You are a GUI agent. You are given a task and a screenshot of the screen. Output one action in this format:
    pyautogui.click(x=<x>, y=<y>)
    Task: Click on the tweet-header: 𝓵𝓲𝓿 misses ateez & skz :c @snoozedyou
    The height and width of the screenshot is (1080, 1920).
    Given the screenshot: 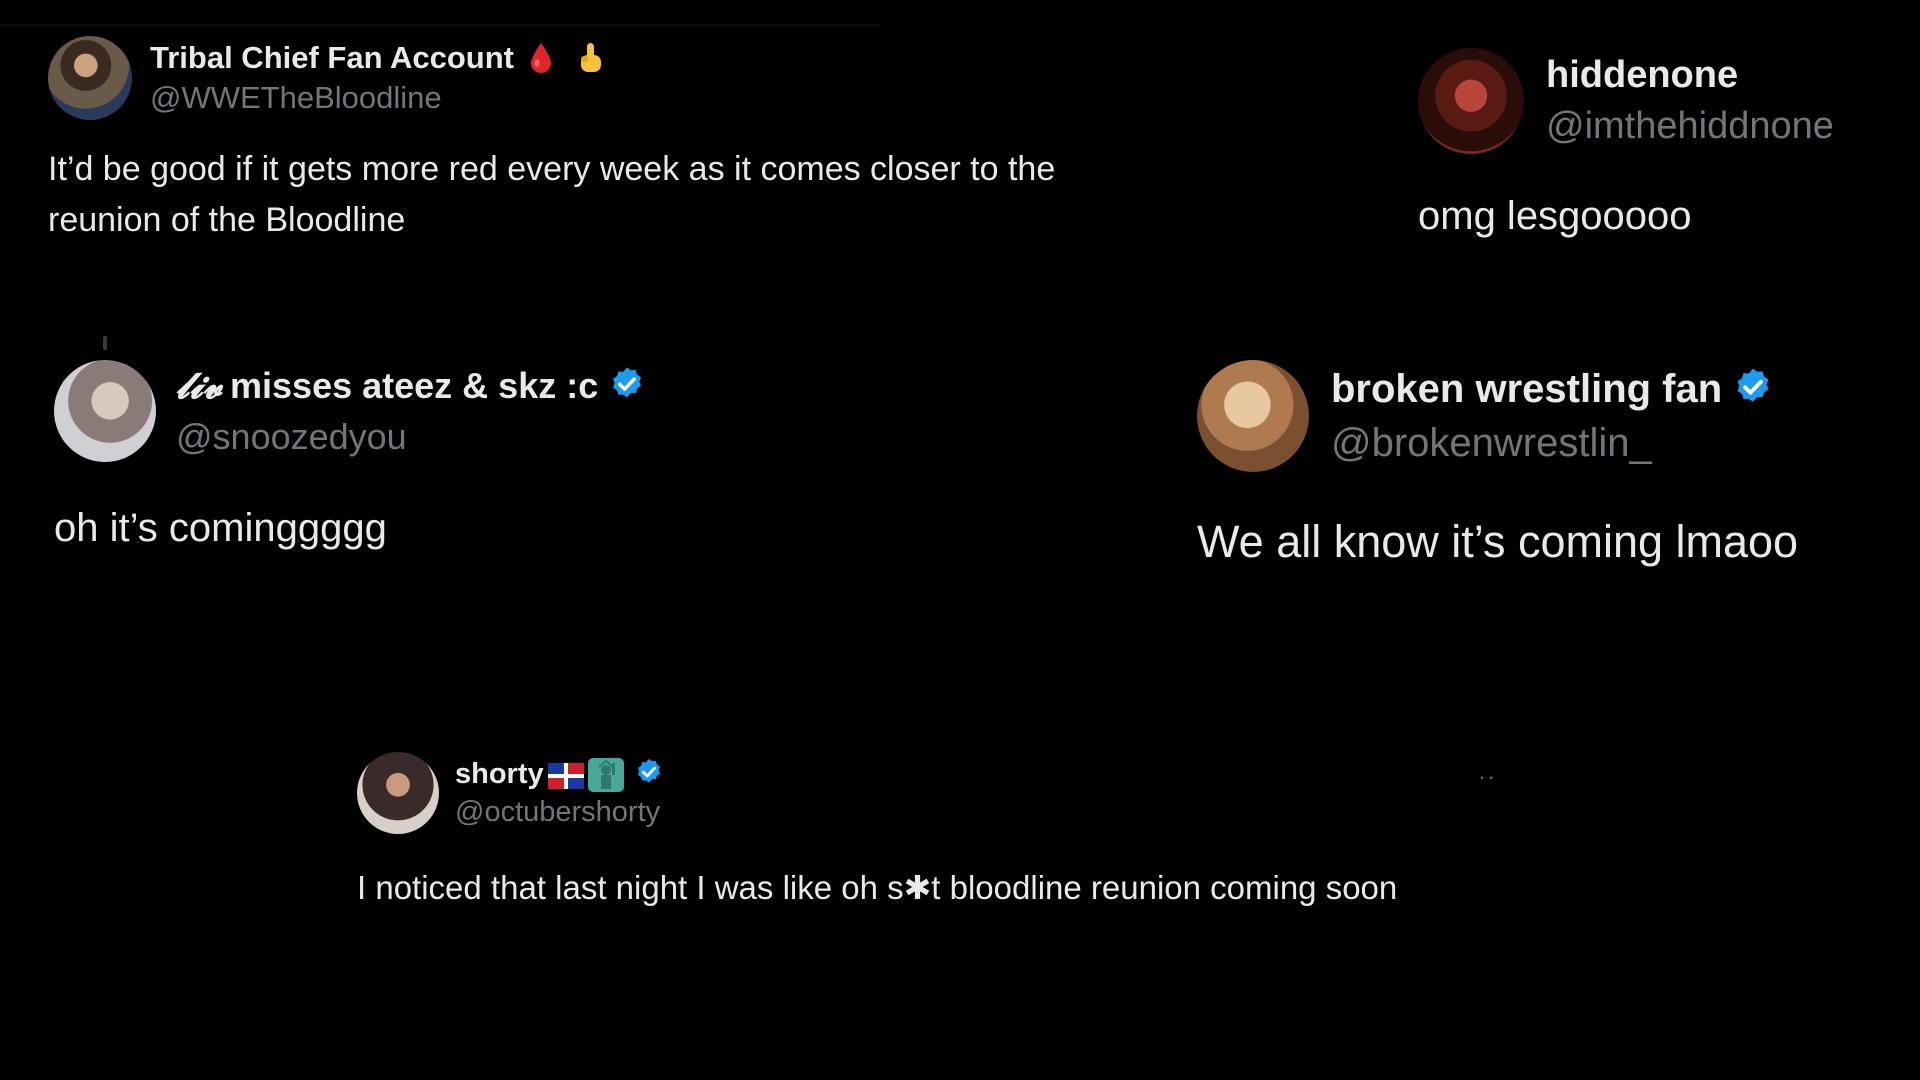 What is the action you would take?
    pyautogui.click(x=454, y=411)
    